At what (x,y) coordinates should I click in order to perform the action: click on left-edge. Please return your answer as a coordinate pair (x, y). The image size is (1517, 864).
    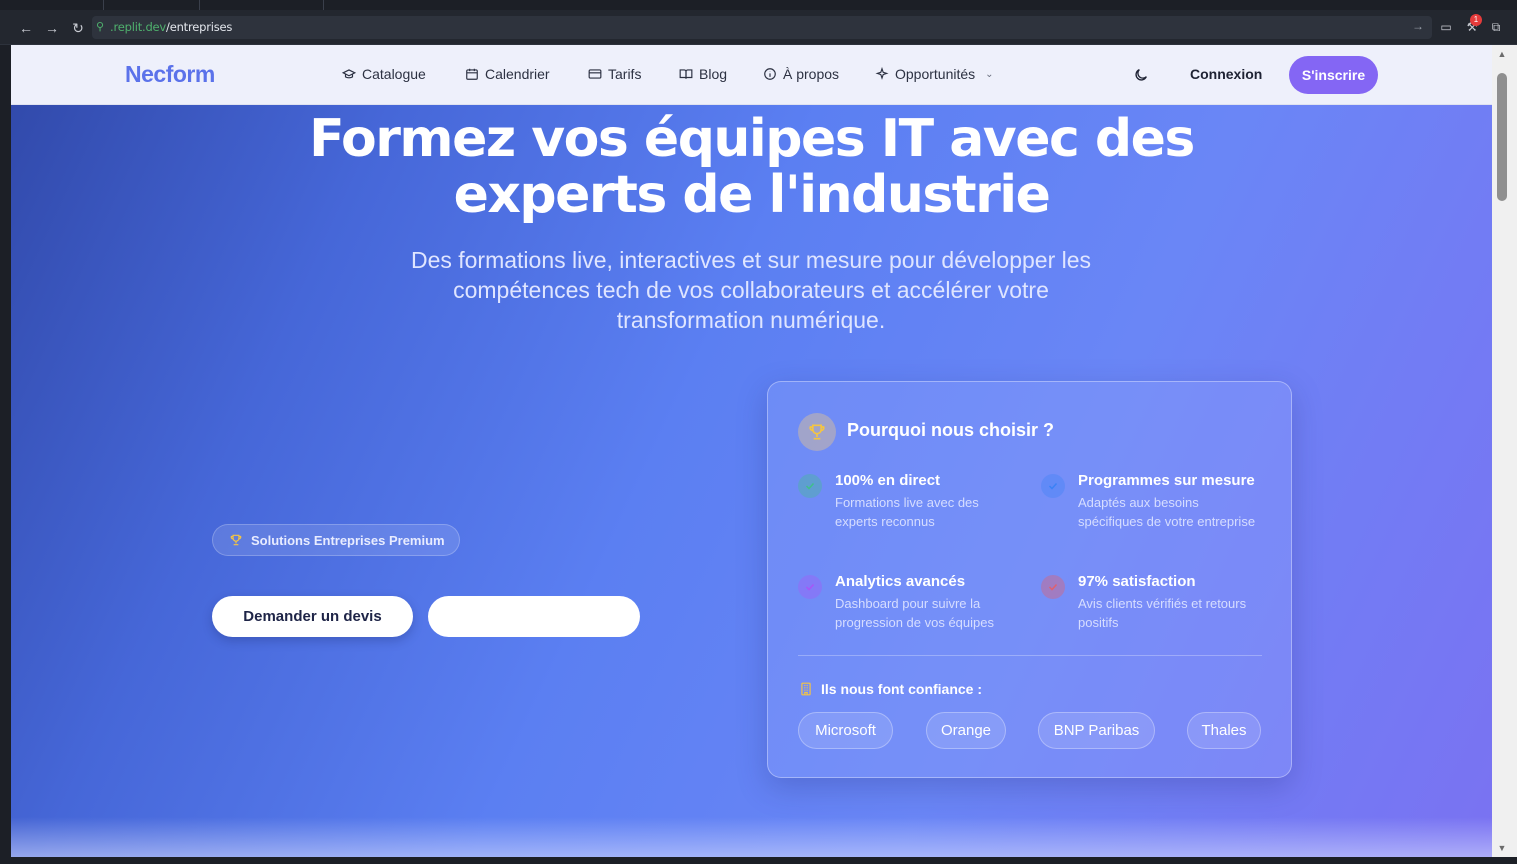
    Looking at the image, I should click on (5, 454).